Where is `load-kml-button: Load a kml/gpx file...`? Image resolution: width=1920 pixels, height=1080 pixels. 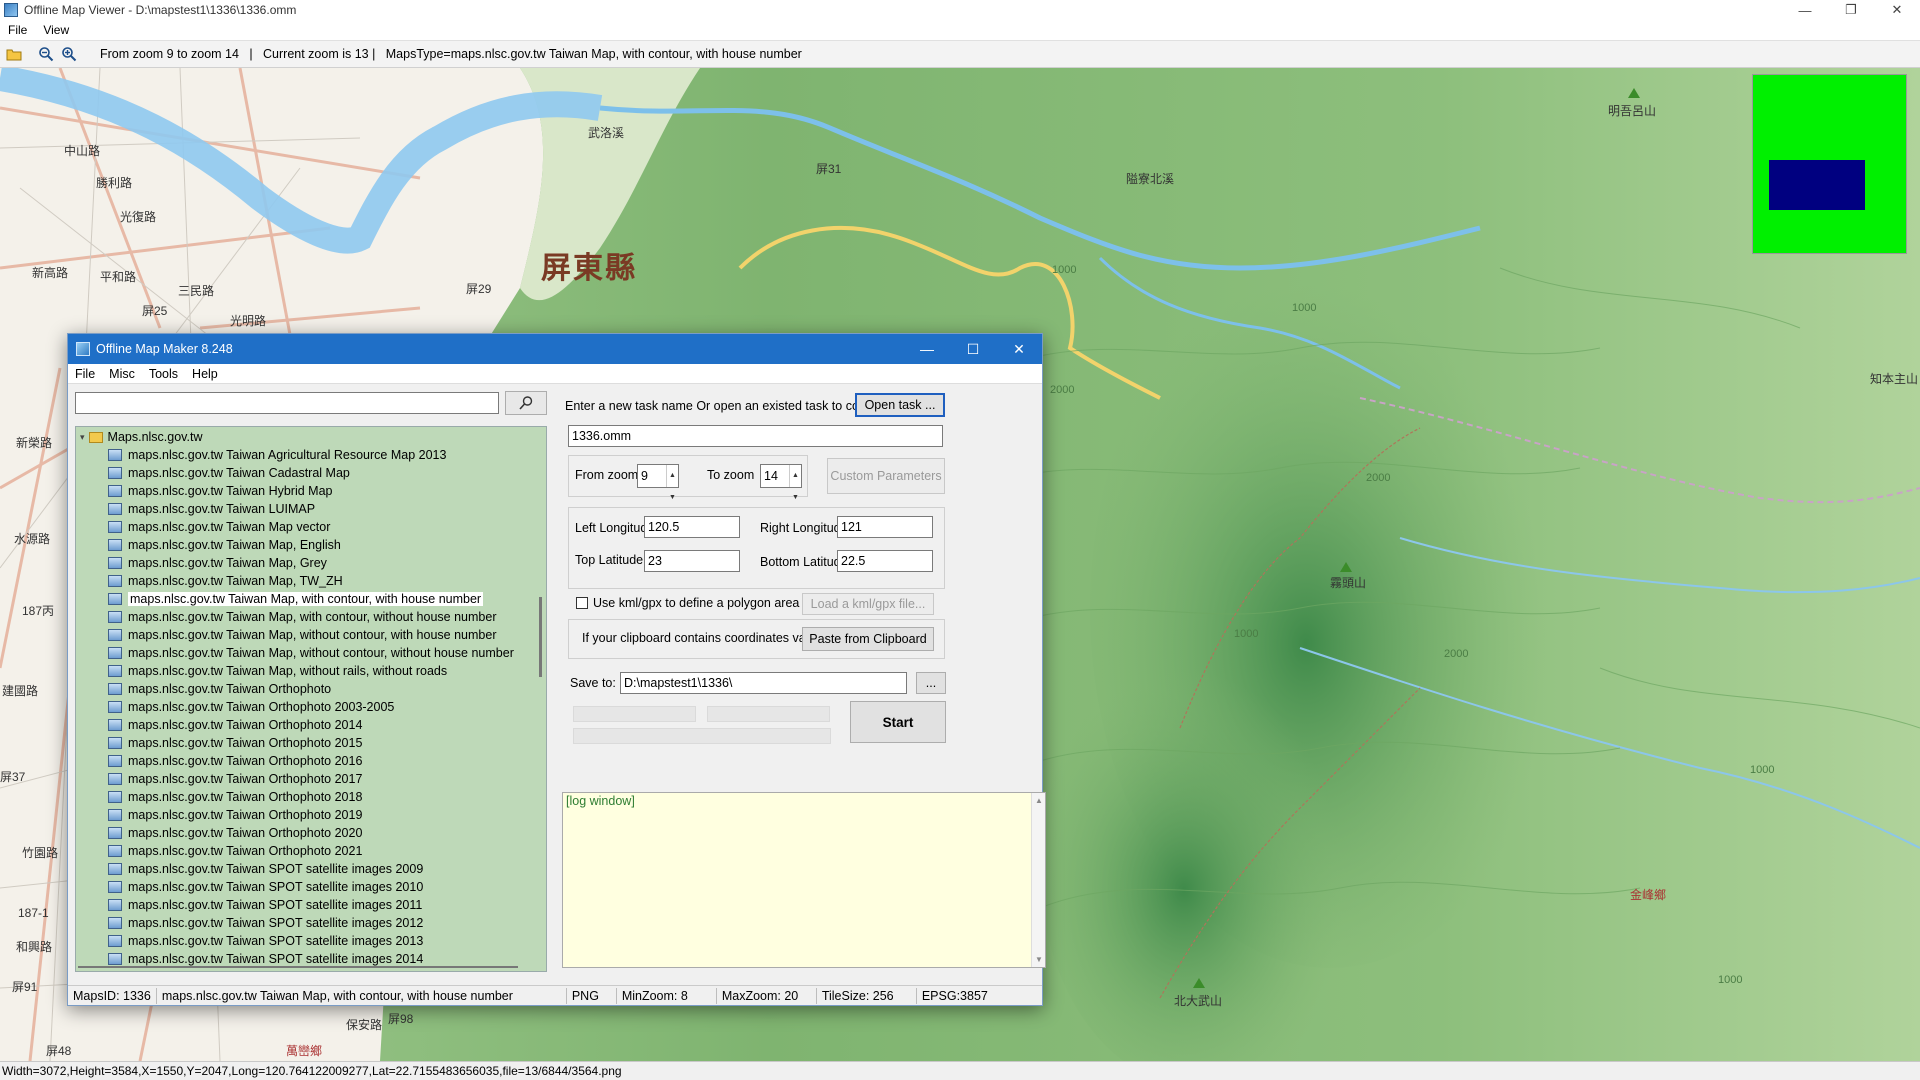
load-kml-button: Load a kml/gpx file... is located at coordinates (868, 604).